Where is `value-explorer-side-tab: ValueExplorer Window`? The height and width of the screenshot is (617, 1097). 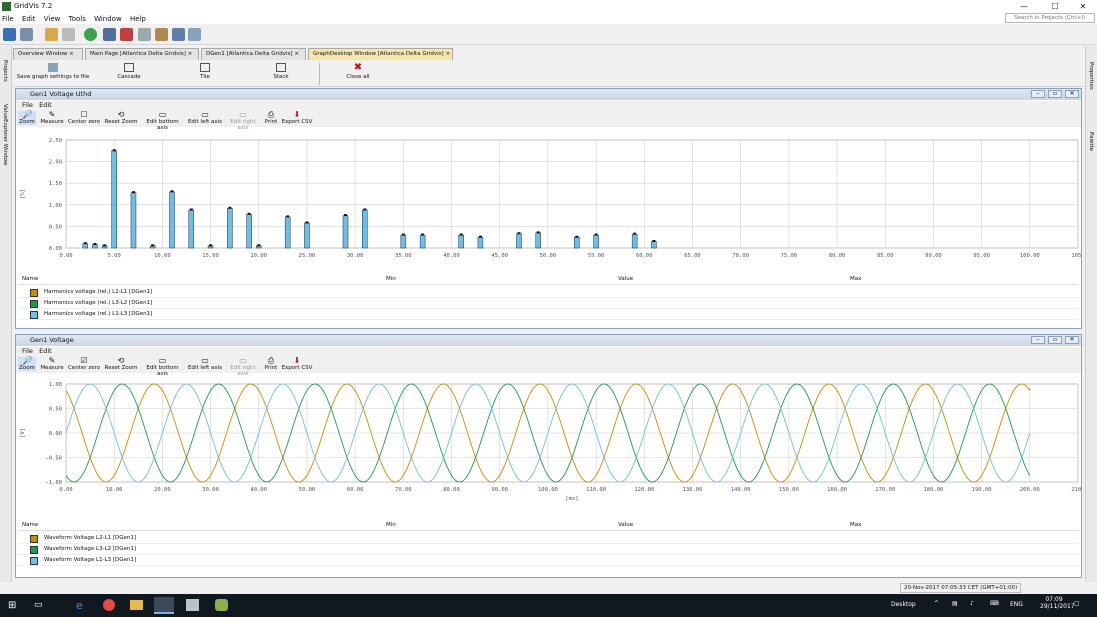 value-explorer-side-tab: ValueExplorer Window is located at coordinates (5, 134).